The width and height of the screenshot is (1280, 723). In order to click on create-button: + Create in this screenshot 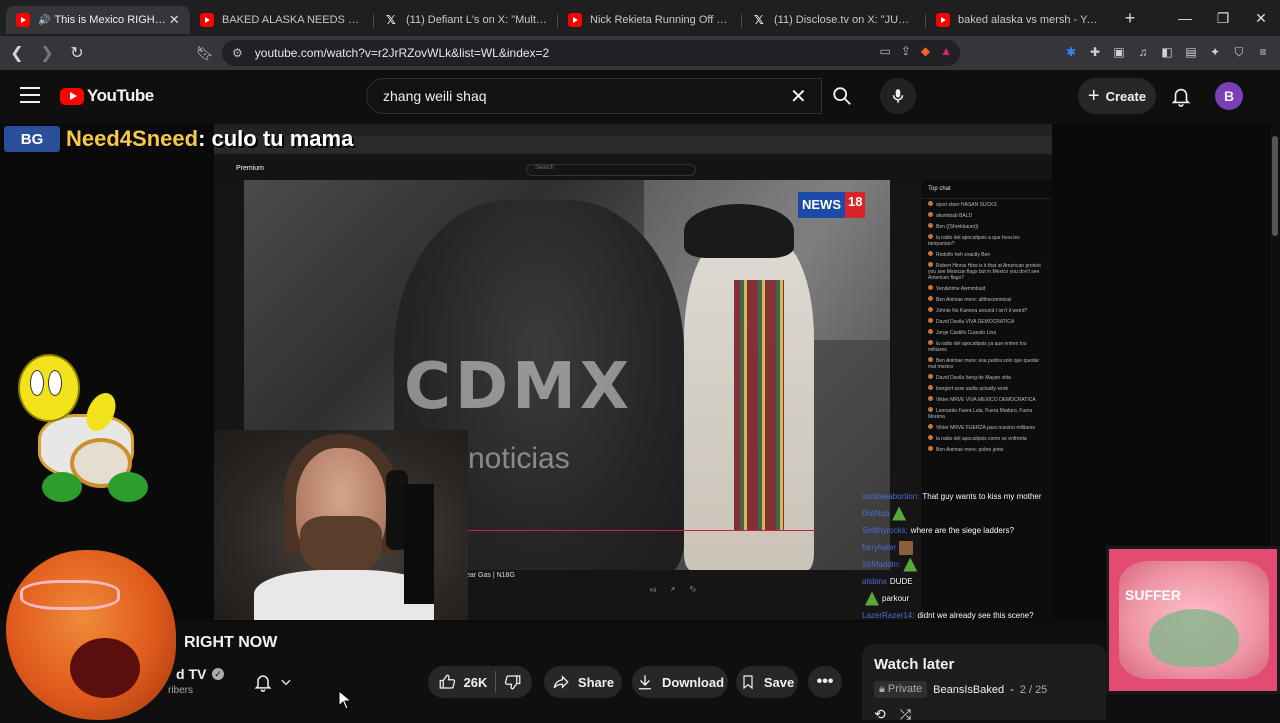, I will do `click(1117, 96)`.